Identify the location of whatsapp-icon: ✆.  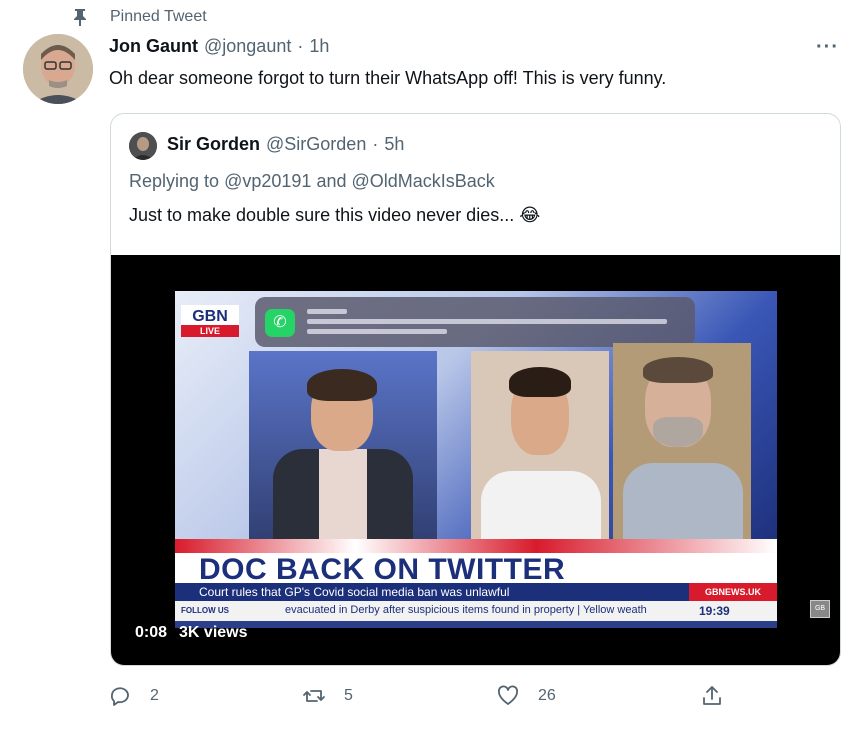
(280, 323).